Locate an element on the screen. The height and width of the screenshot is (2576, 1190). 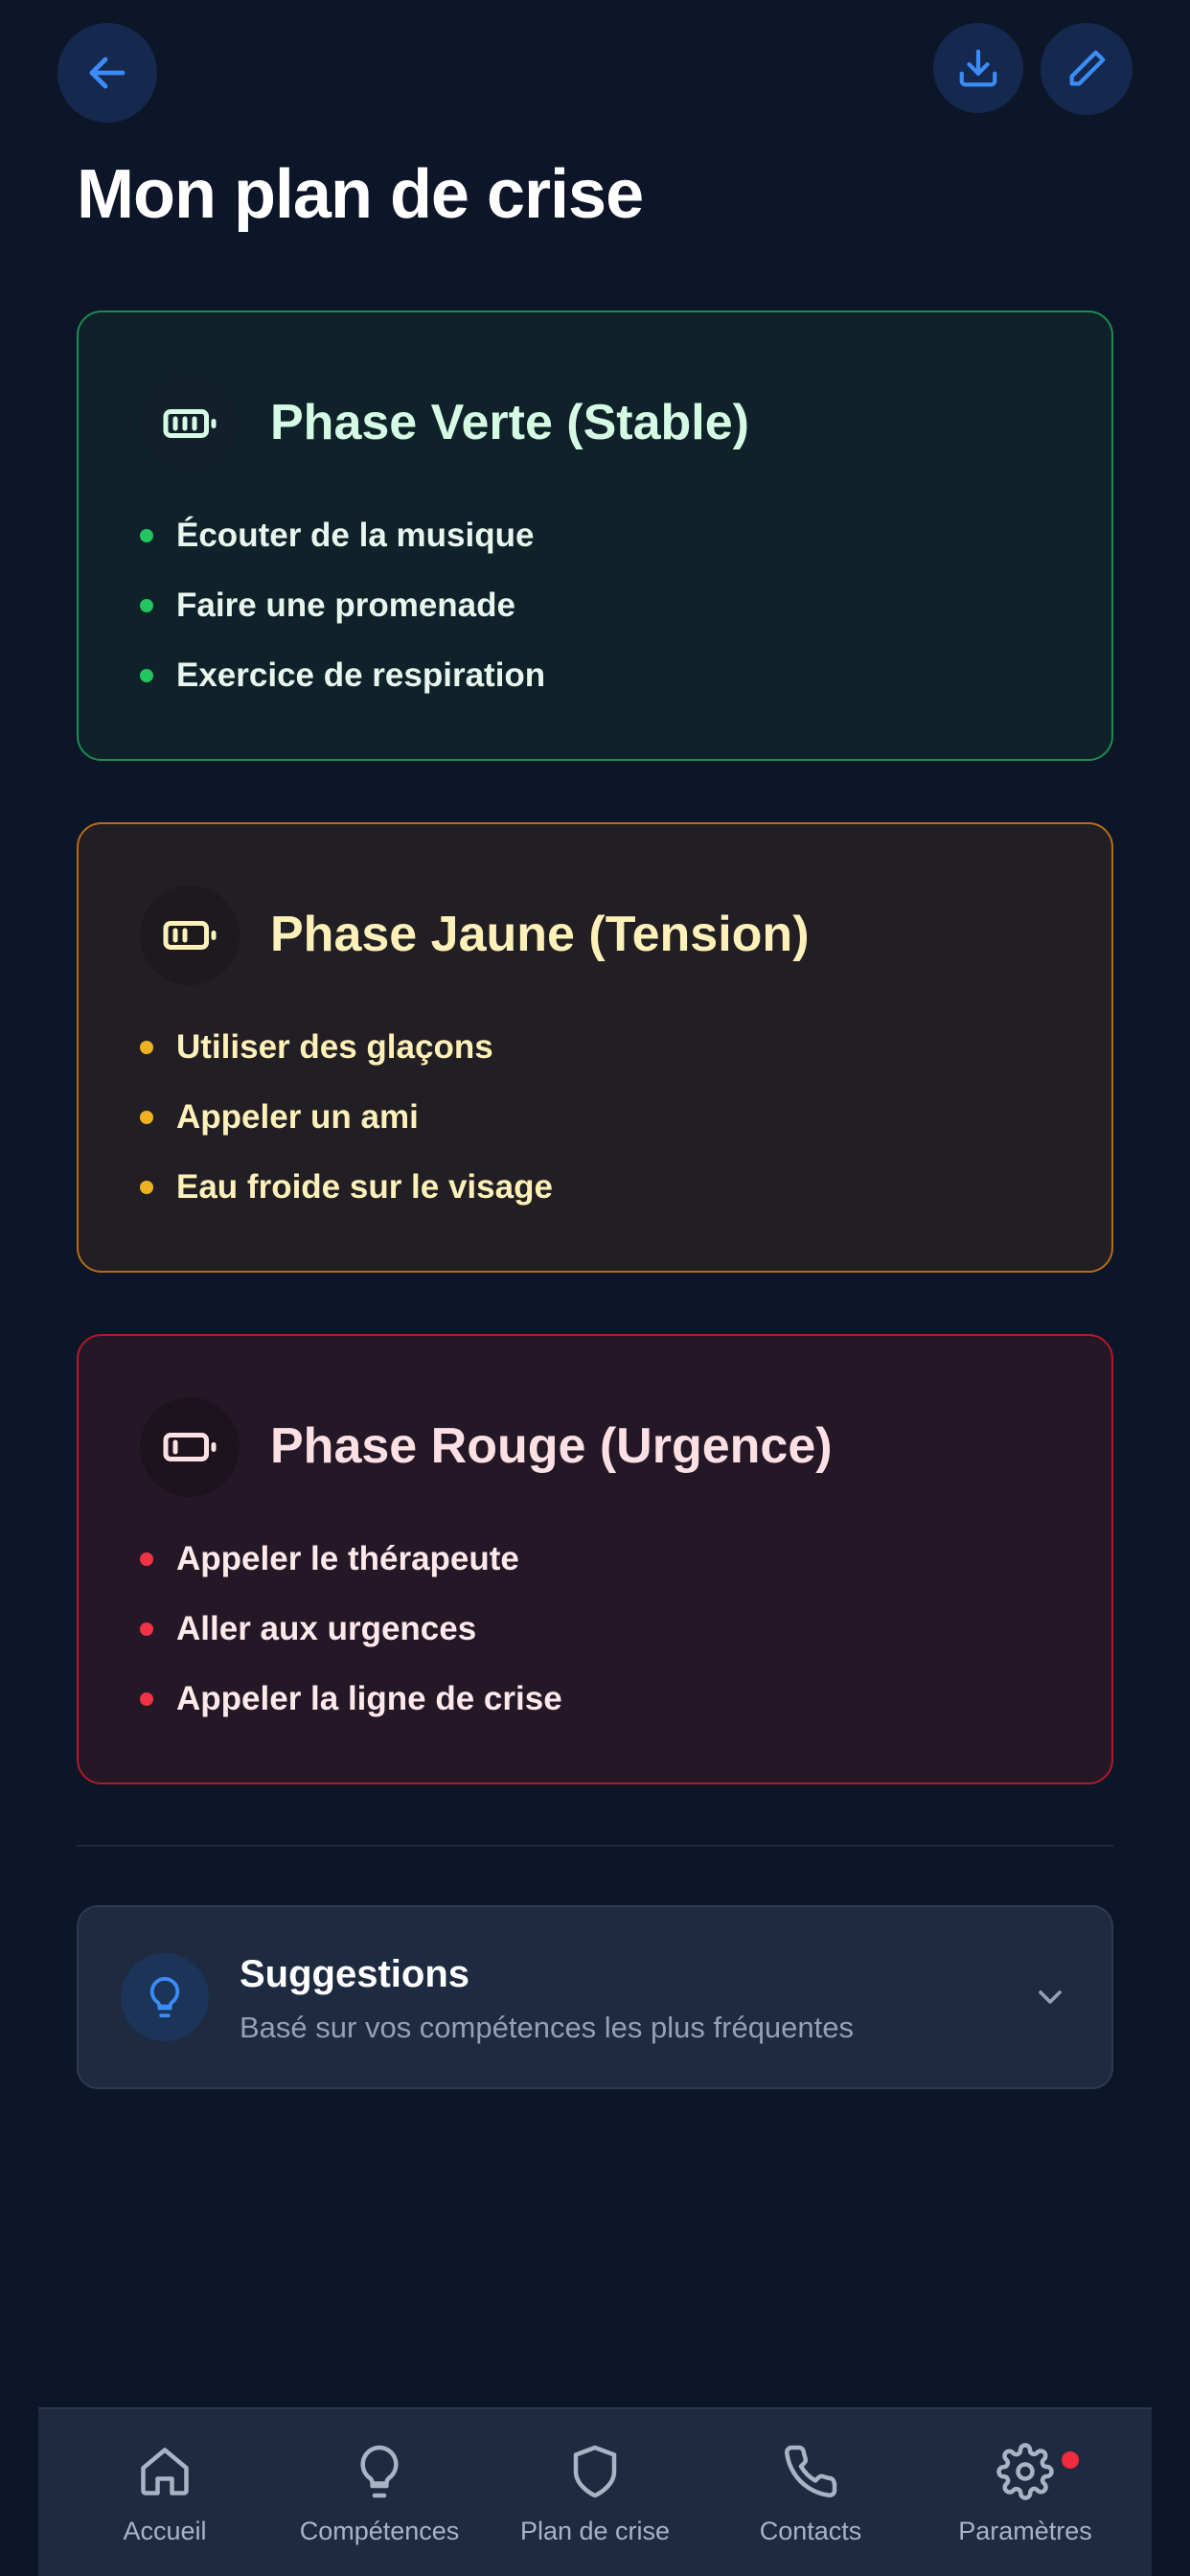
nav-item-contacts: Contacts is located at coordinates (810, 2492).